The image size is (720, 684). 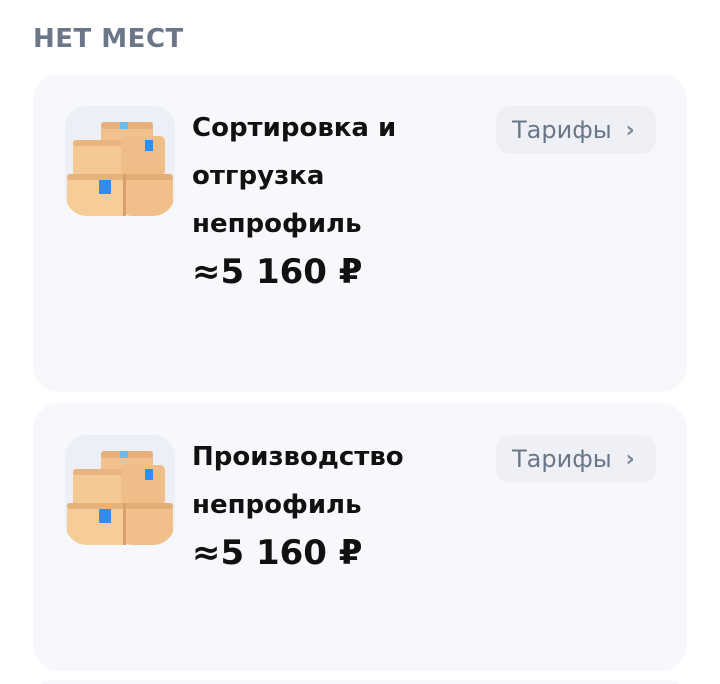 What do you see at coordinates (258, 176) in the screenshot?
I see `card-title-line: отгрузка` at bounding box center [258, 176].